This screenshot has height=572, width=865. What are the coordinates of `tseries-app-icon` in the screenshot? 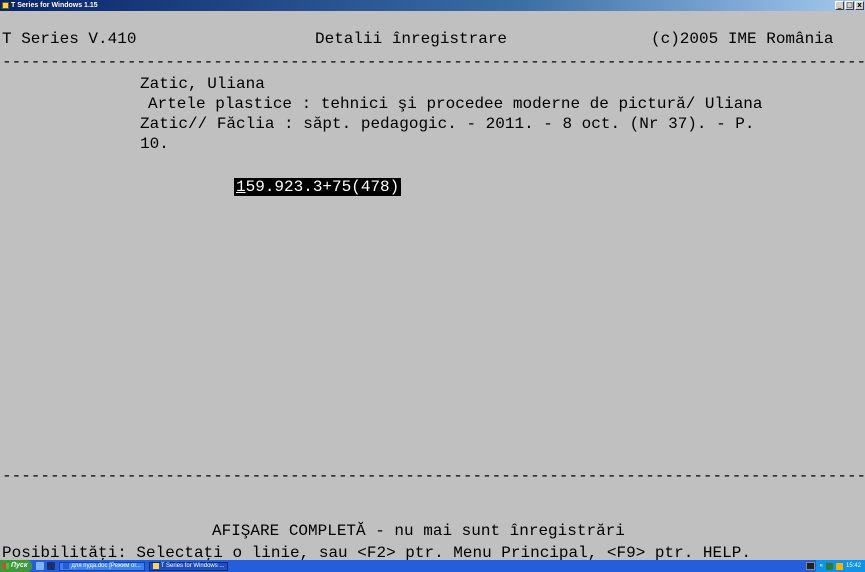 It's located at (155, 566).